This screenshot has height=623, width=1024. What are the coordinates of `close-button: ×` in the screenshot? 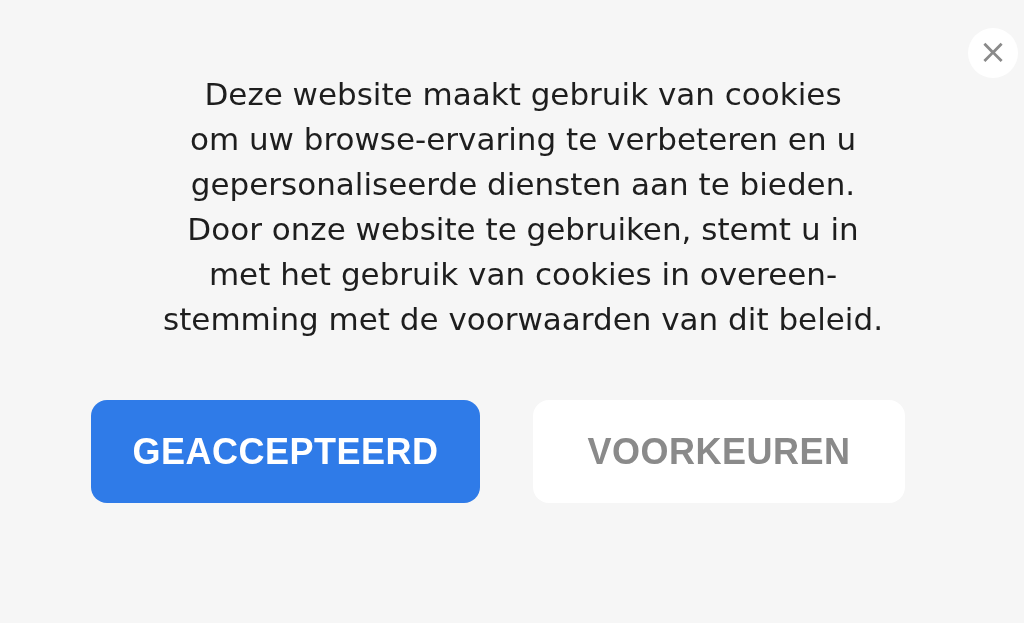 It's located at (993, 53).